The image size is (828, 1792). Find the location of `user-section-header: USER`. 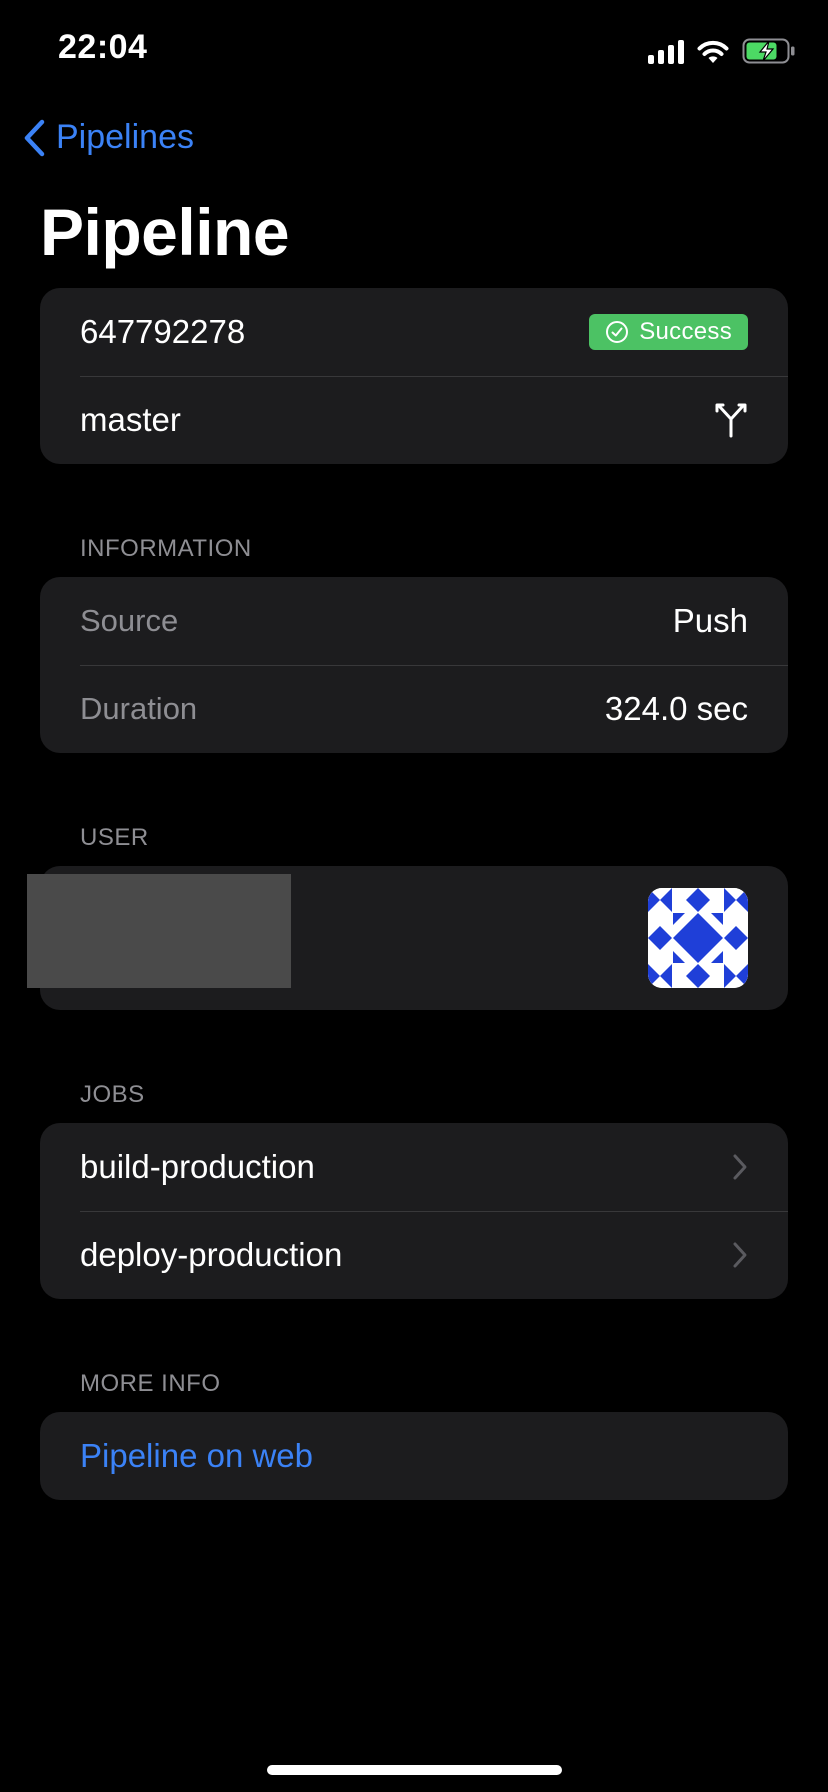

user-section-header: USER is located at coordinates (114, 837).